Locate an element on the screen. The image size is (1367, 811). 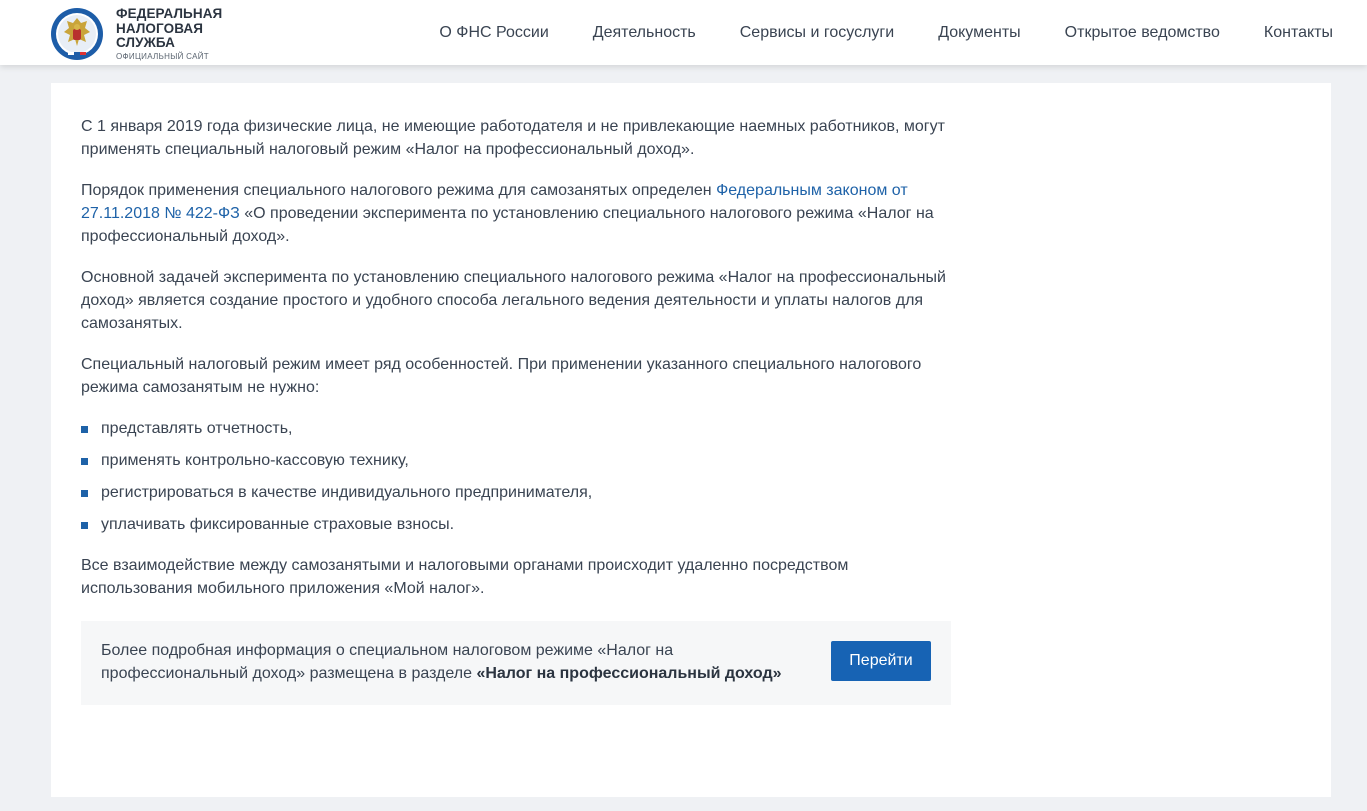
list-item: представлять отчетность, is located at coordinates (516, 428).